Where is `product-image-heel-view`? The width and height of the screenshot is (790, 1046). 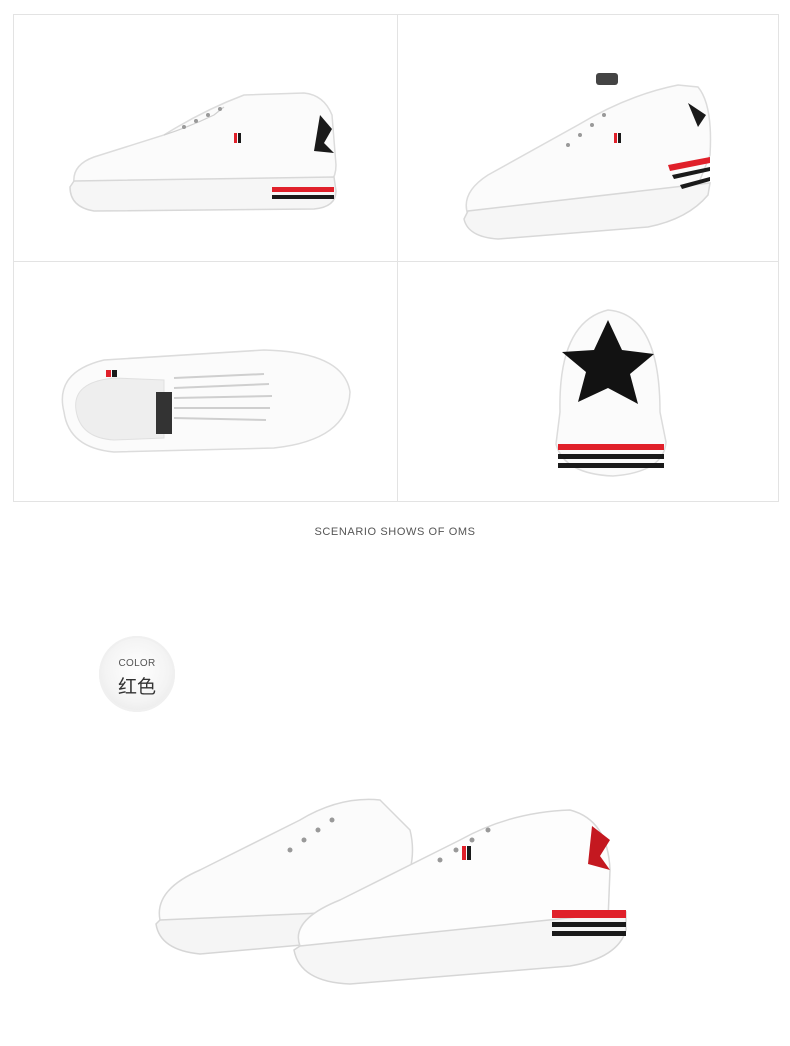
product-image-heel-view is located at coordinates (589, 382).